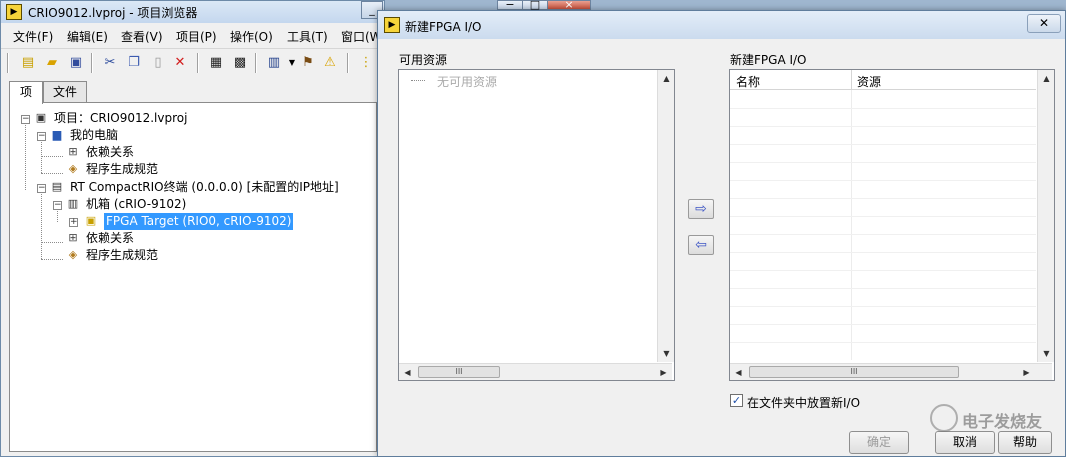 The height and width of the screenshot is (457, 1066). What do you see at coordinates (879, 442) in the screenshot?
I see `ok-button: 确定` at bounding box center [879, 442].